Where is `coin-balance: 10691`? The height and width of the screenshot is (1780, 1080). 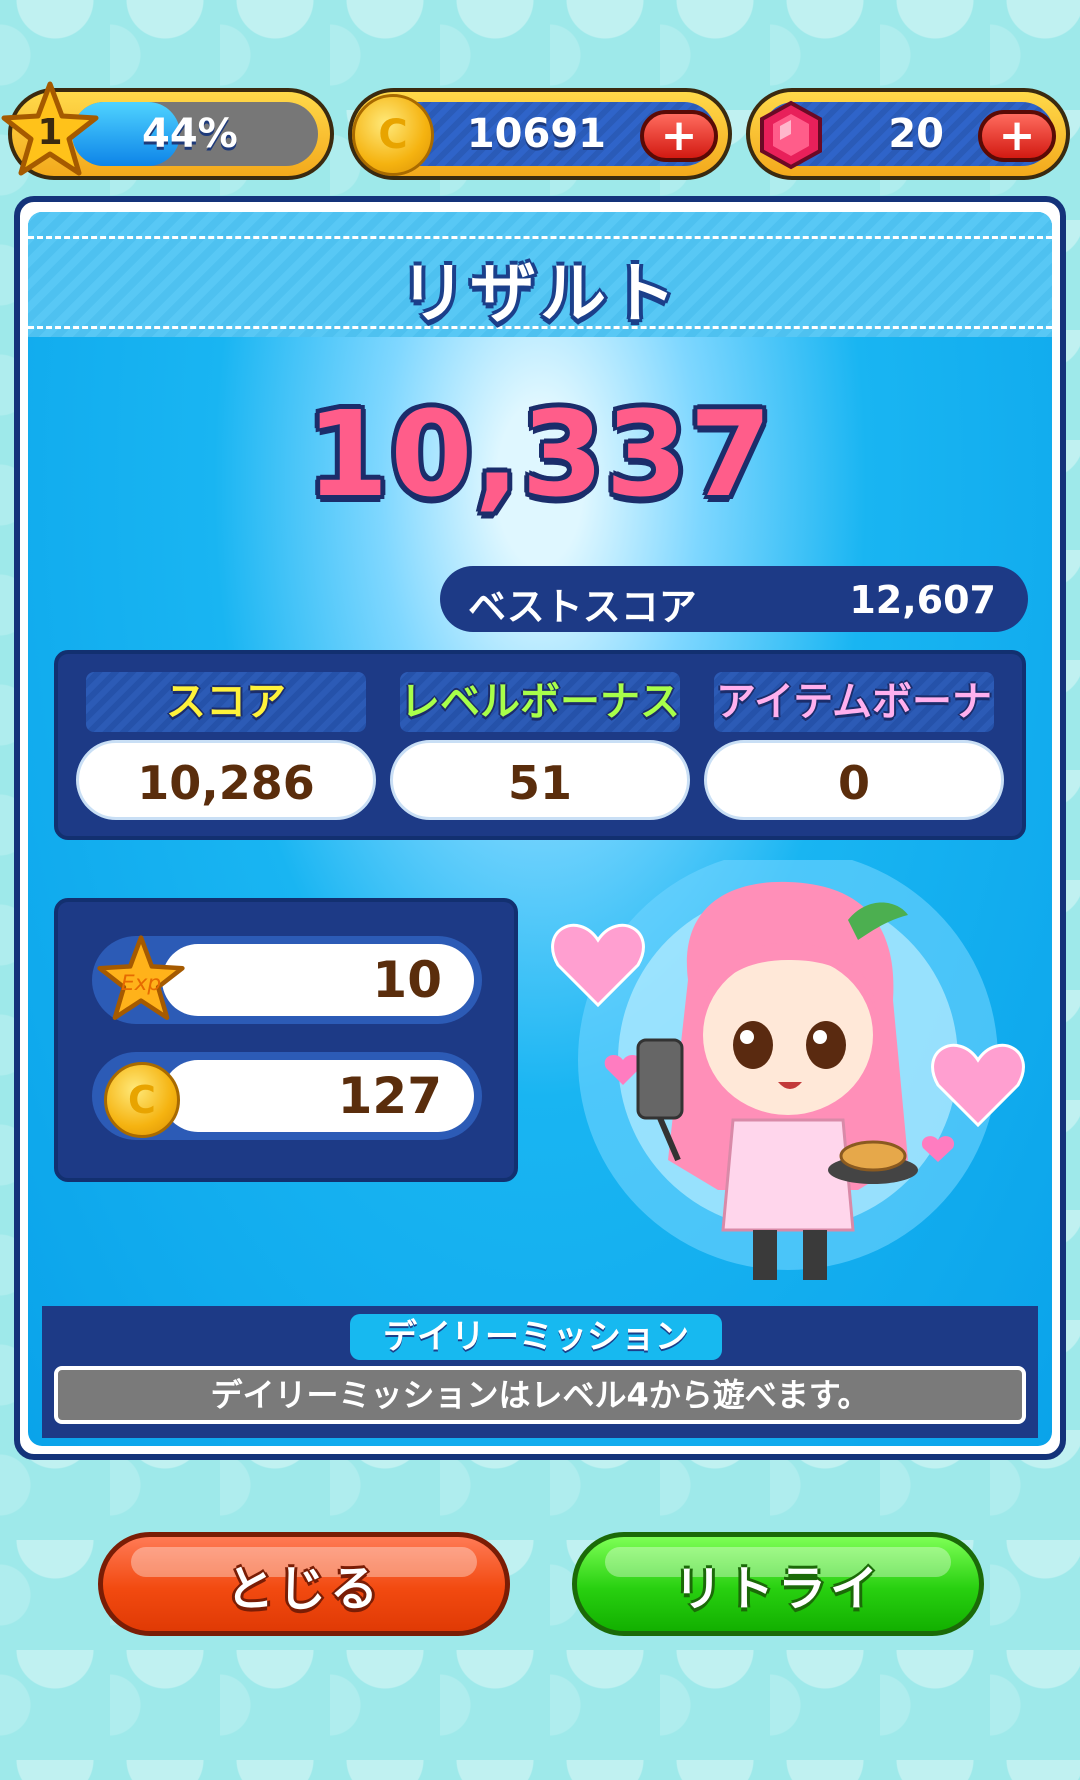
coin-balance: 10691 is located at coordinates (536, 134).